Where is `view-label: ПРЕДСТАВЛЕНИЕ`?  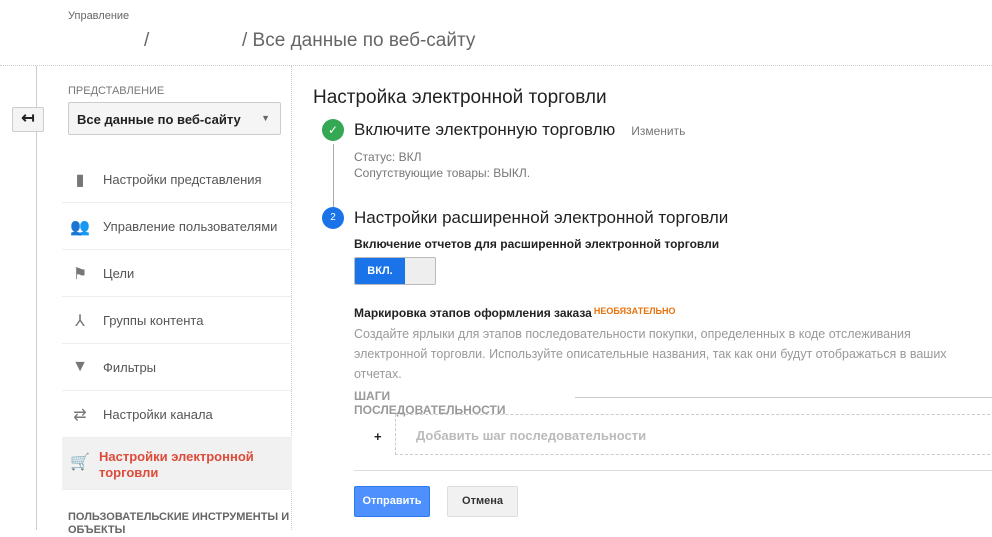 view-label: ПРЕДСТАВЛЕНИЕ is located at coordinates (116, 91).